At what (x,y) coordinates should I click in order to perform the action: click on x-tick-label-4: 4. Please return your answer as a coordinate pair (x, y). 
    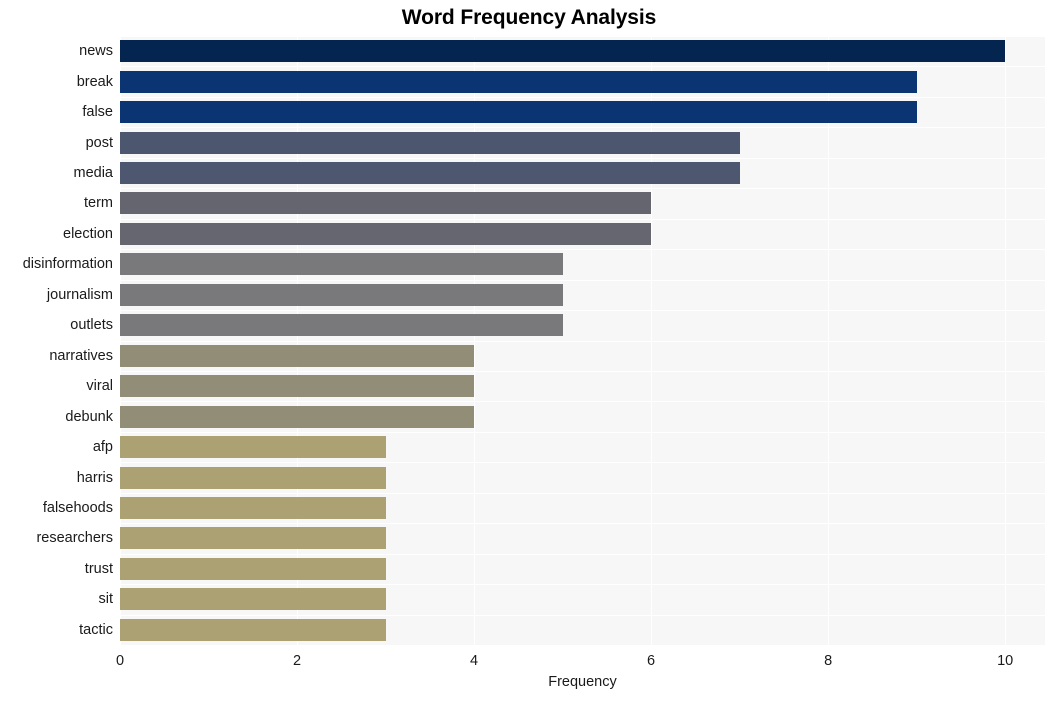
    Looking at the image, I should click on (474, 661).